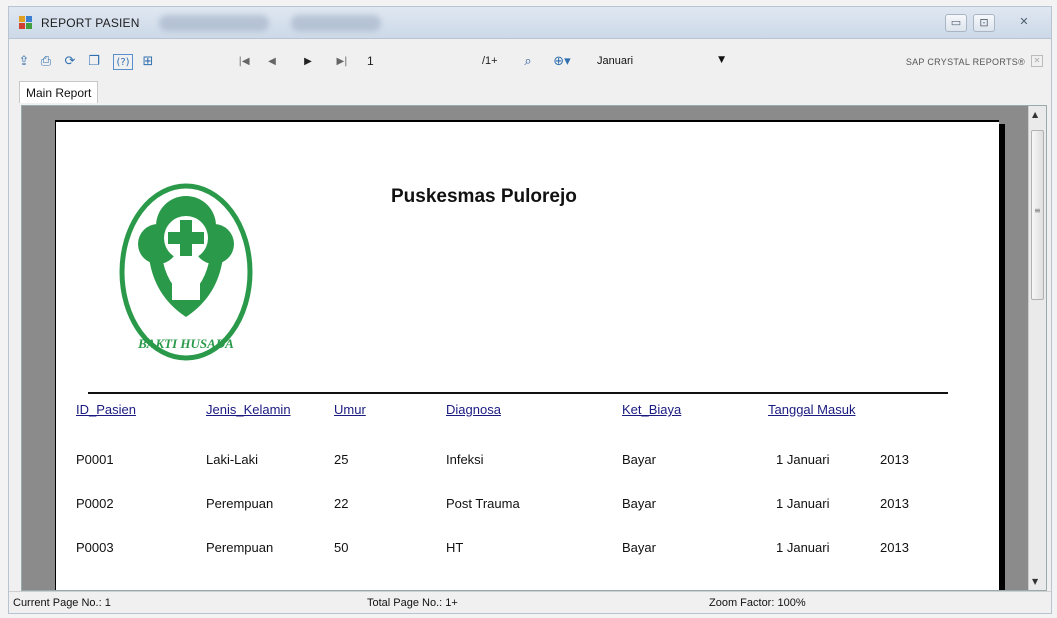 The width and height of the screenshot is (1057, 618). I want to click on title-bar: REPORT PASIEN ▭ ⊡ ✕, so click(530, 23).